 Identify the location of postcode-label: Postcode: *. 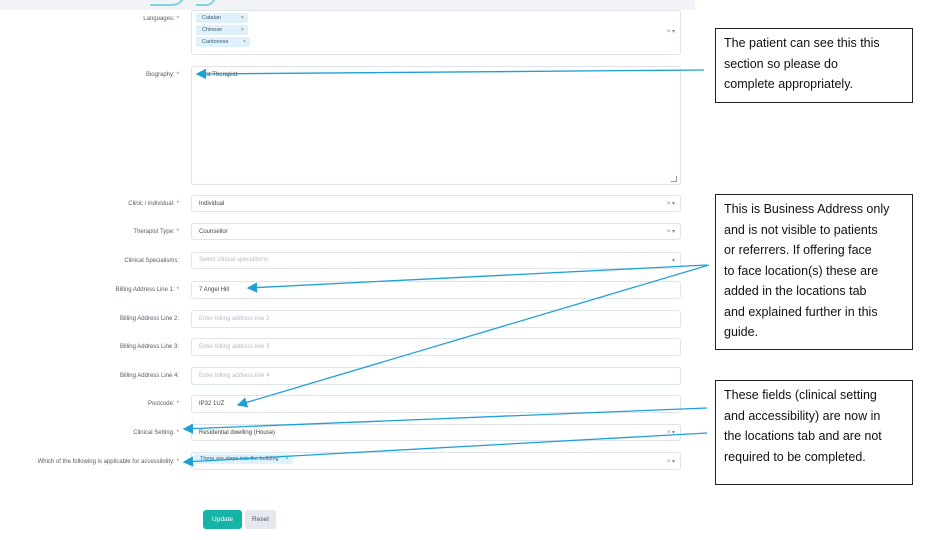
(163, 404).